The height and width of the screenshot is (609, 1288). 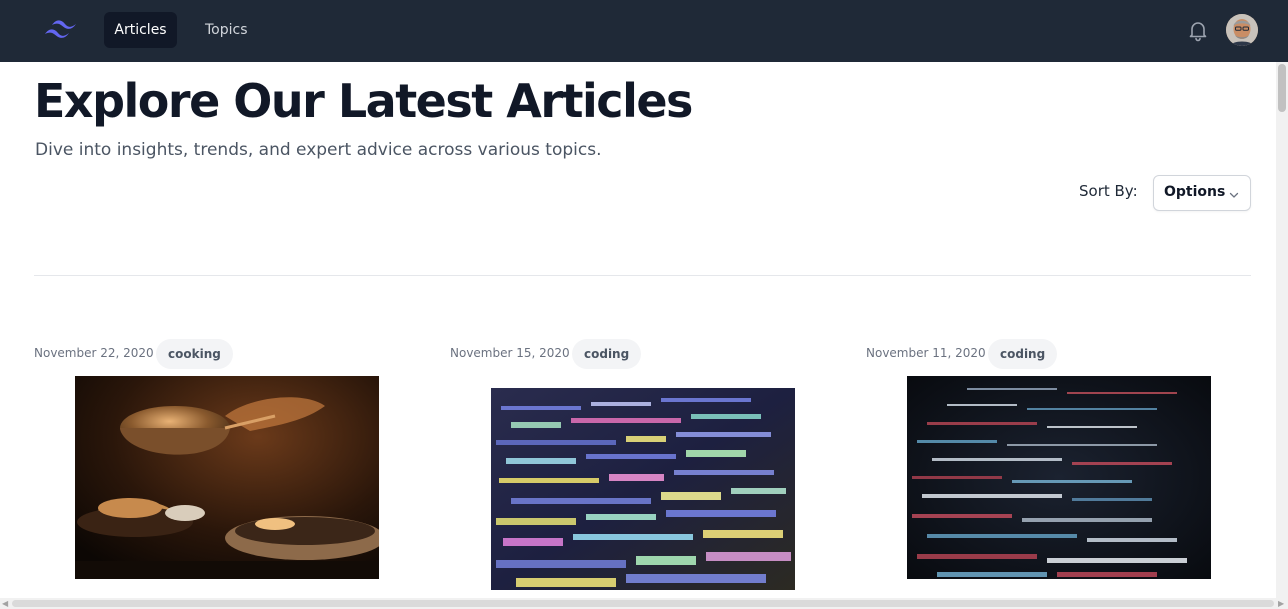 What do you see at coordinates (1195, 192) in the screenshot?
I see `sort-selected-value: Options` at bounding box center [1195, 192].